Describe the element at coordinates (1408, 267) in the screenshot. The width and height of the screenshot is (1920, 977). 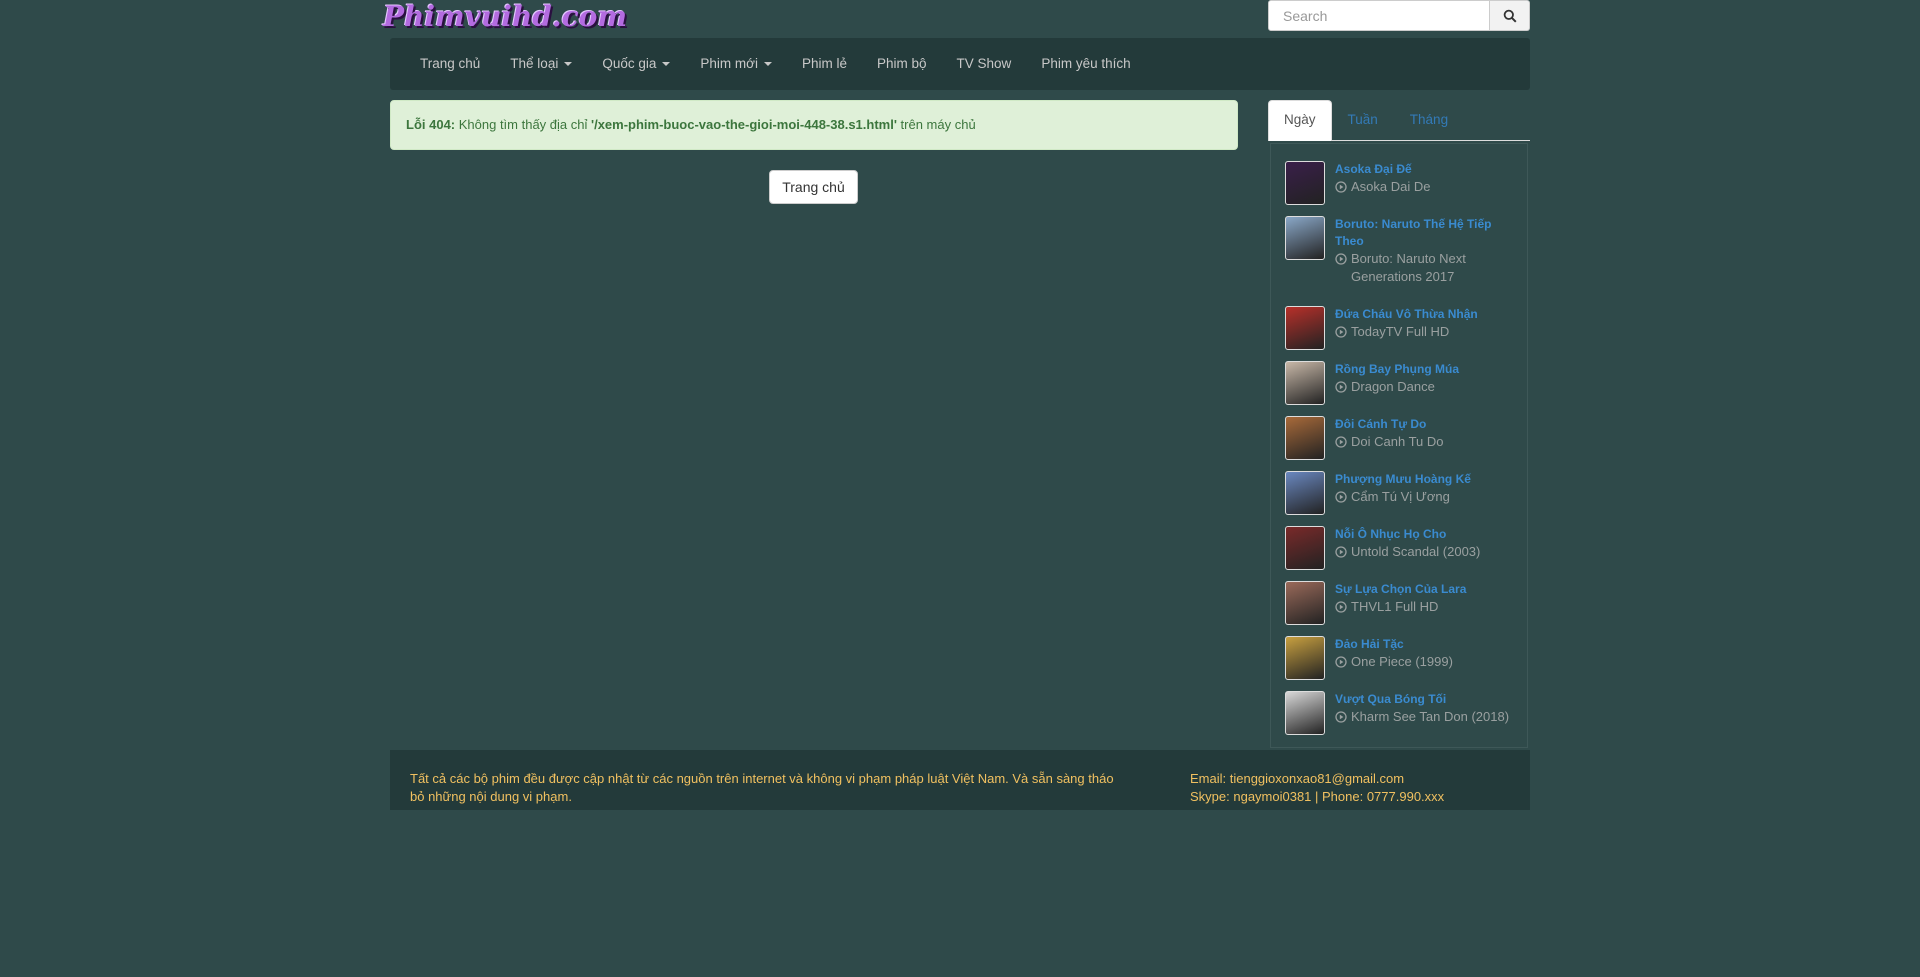
I see `movie-original-title: Boruto: Naruto Next Generations 2017` at that location.